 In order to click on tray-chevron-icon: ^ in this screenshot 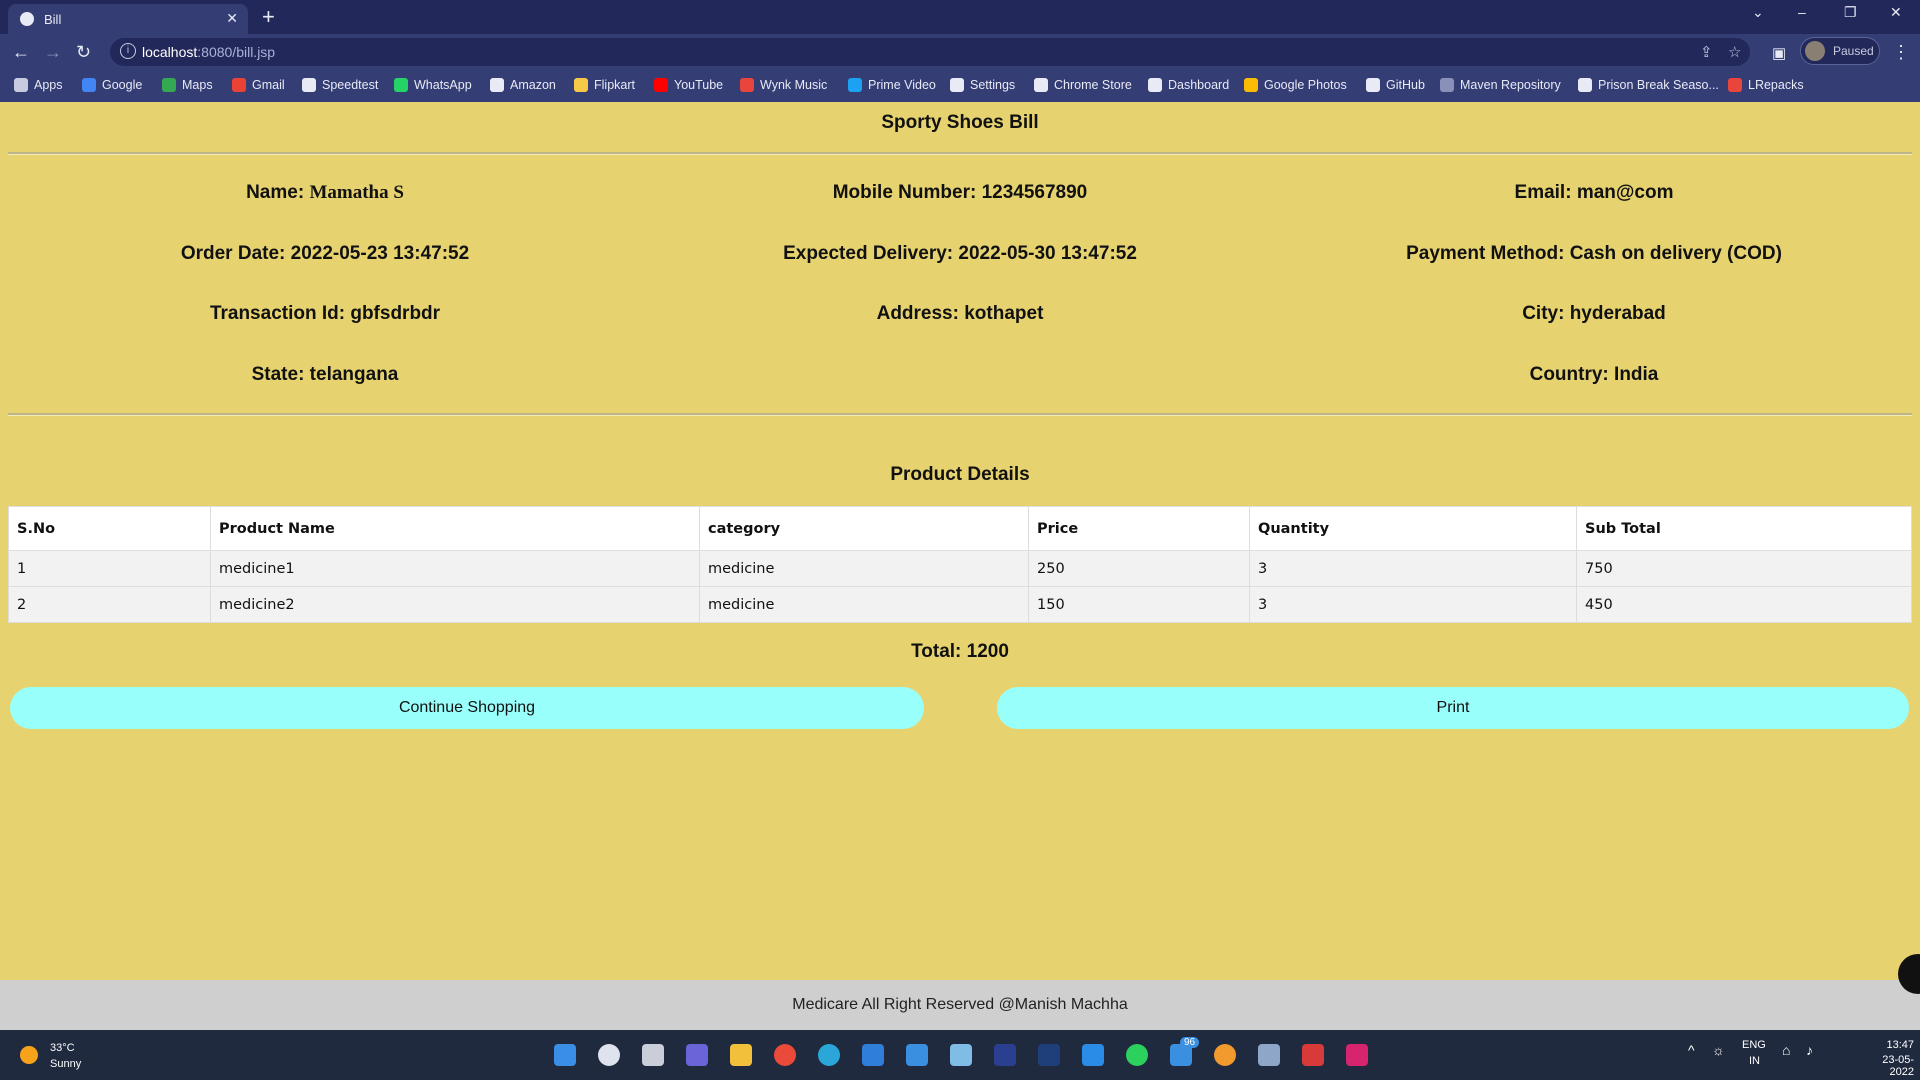, I will do `click(1691, 1050)`.